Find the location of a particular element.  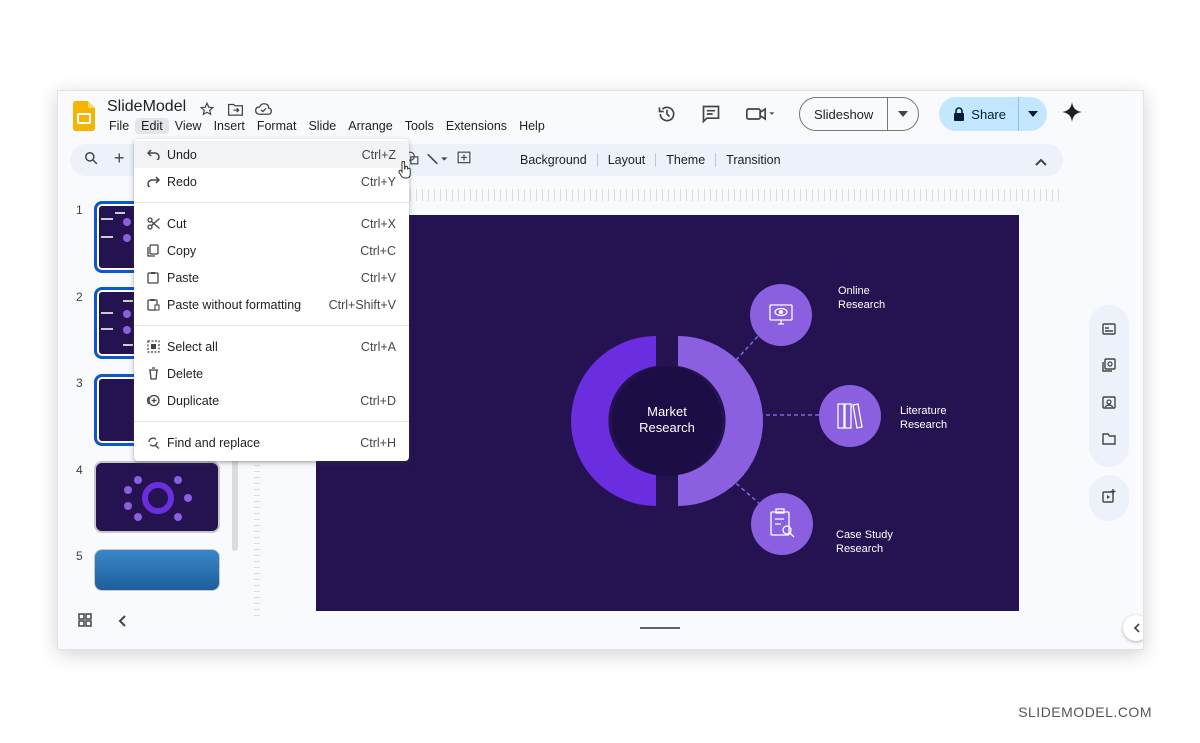

node-label-line1: Literature is located at coordinates (923, 411).